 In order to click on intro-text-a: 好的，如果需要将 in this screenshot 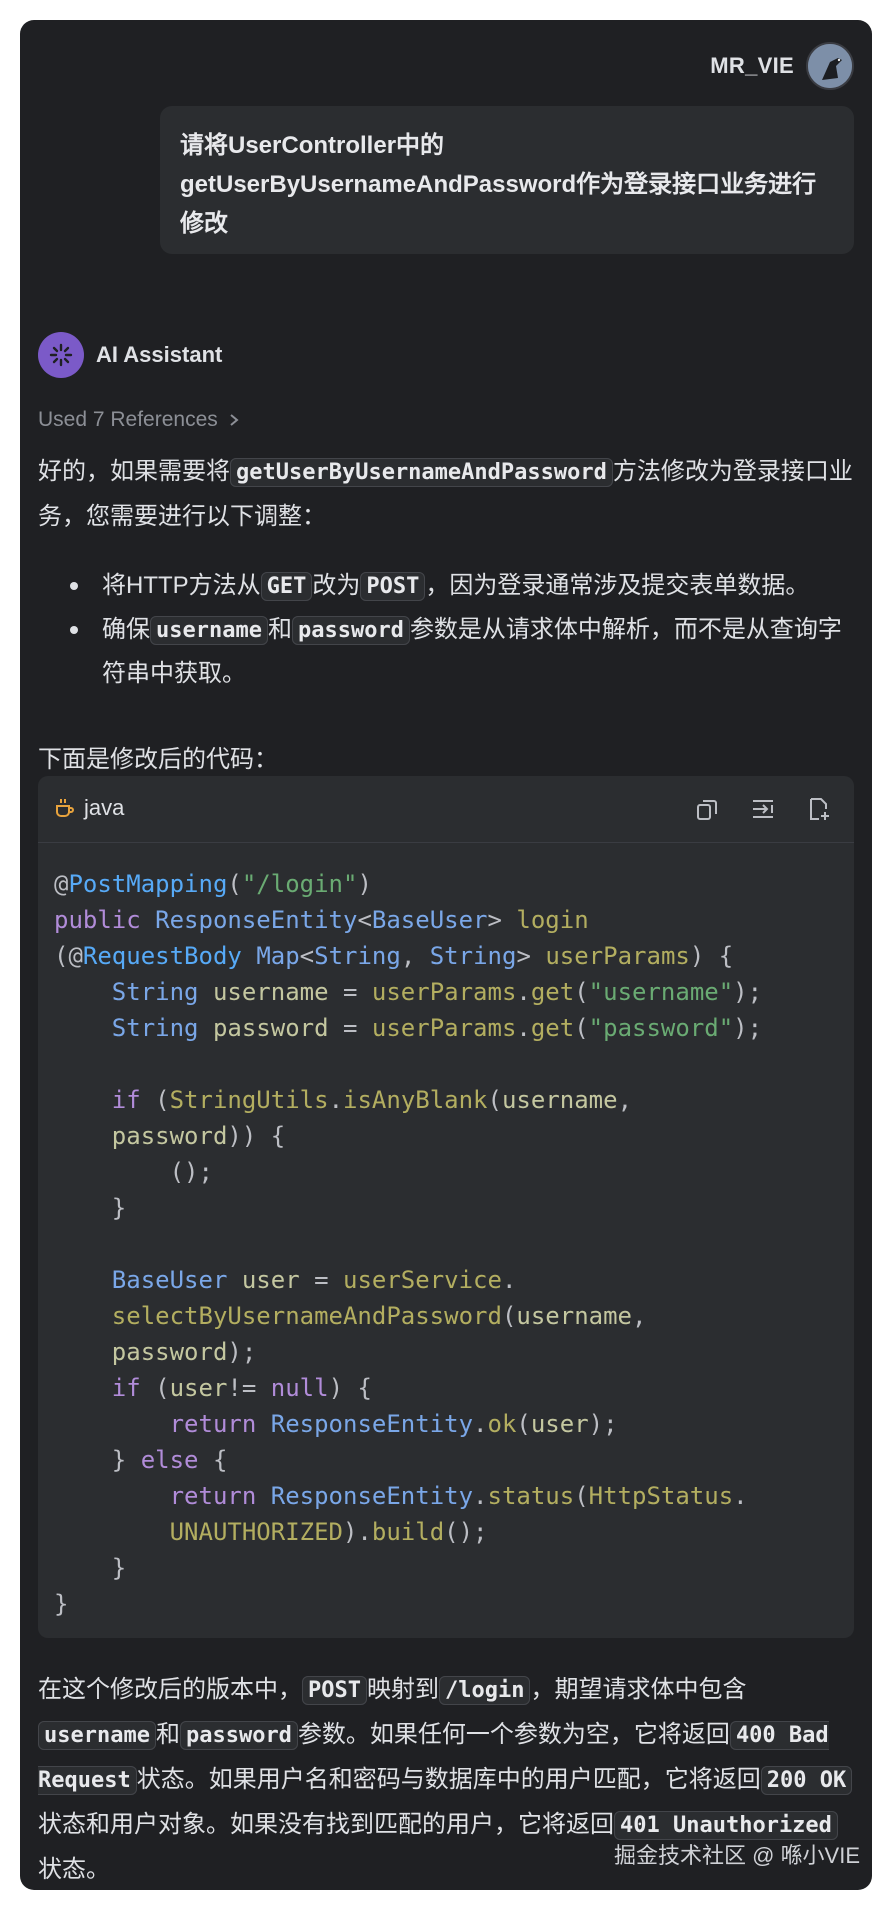, I will do `click(134, 471)`.